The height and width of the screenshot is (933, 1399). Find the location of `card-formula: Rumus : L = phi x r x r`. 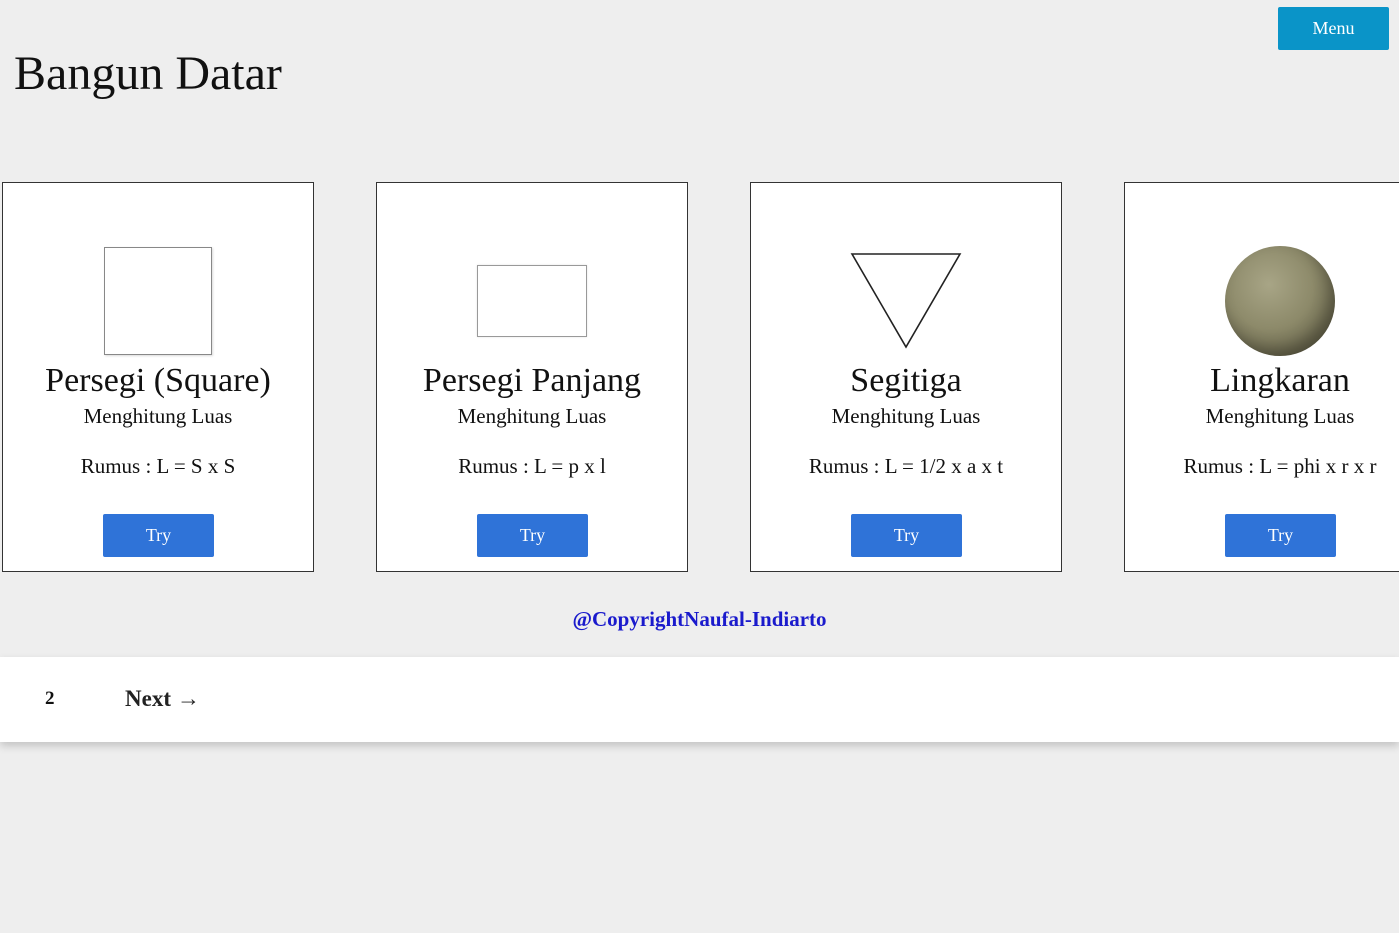

card-formula: Rumus : L = phi x r x r is located at coordinates (1280, 466).